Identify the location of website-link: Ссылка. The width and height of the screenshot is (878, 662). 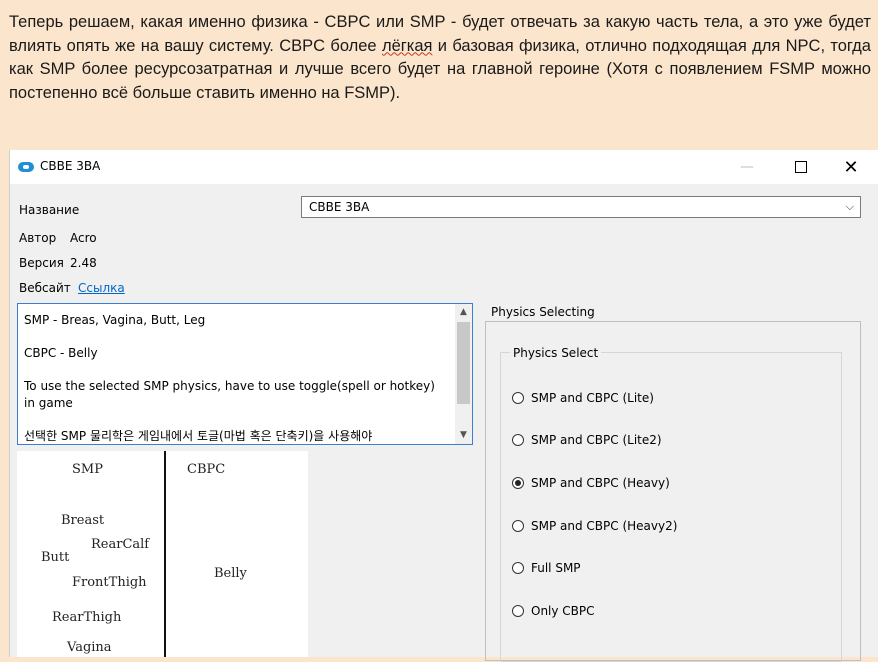
(101, 288).